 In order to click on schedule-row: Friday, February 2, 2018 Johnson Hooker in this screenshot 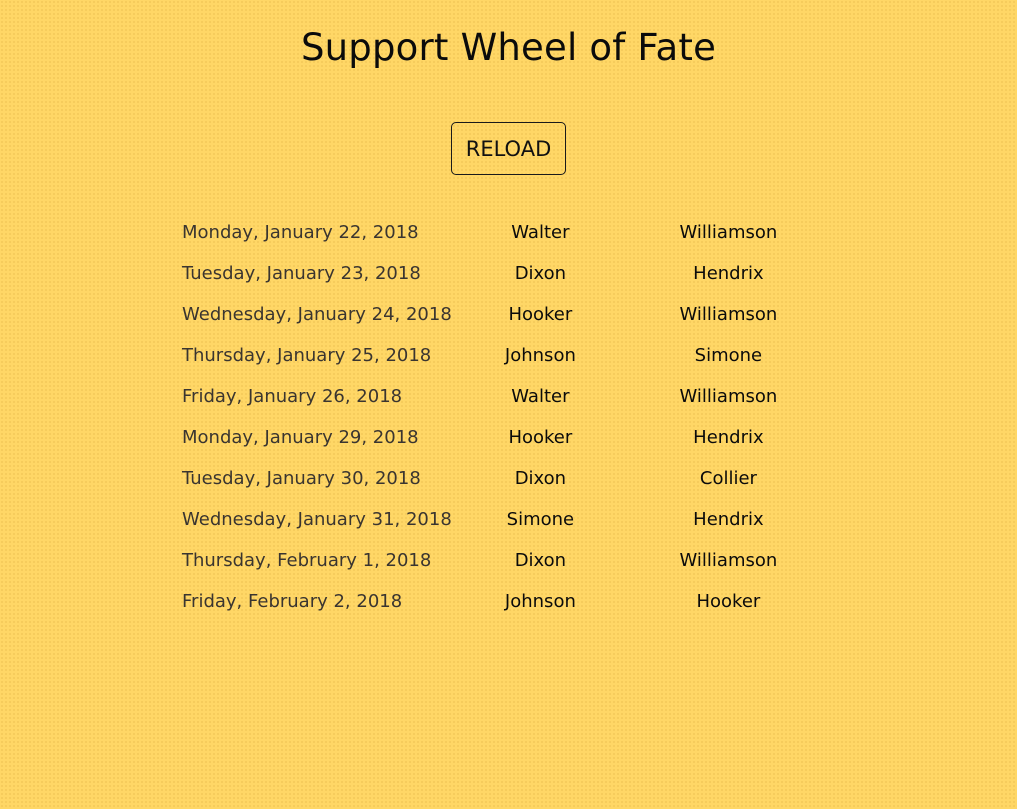, I will do `click(512, 601)`.